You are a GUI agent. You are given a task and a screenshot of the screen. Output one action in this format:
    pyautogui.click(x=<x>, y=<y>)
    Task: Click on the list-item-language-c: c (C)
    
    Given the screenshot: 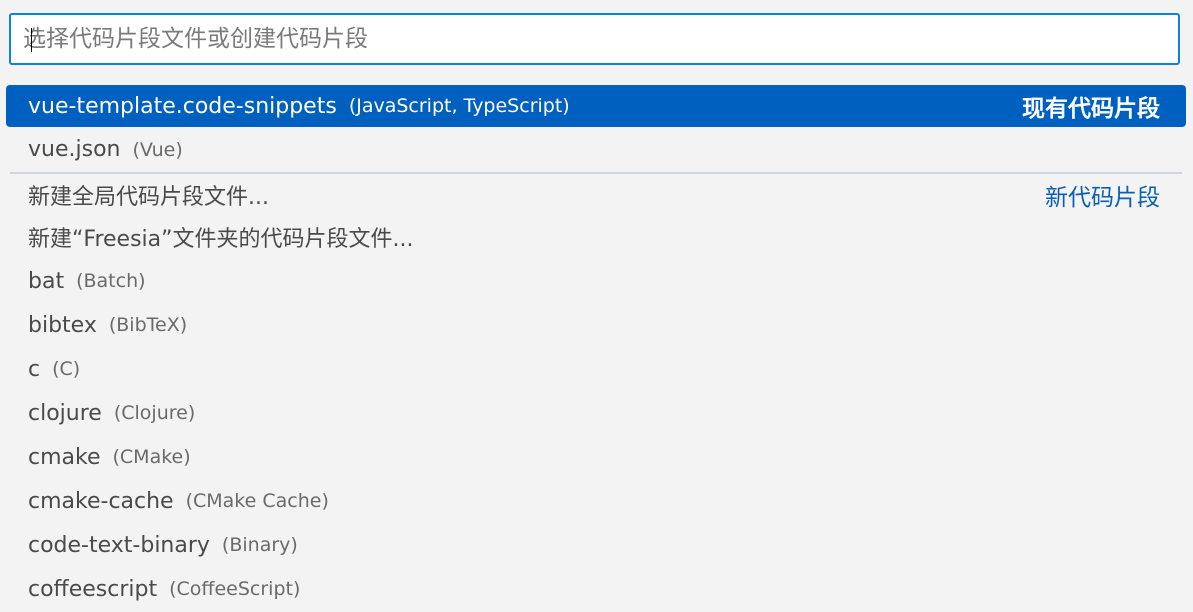 What is the action you would take?
    pyautogui.click(x=596, y=369)
    